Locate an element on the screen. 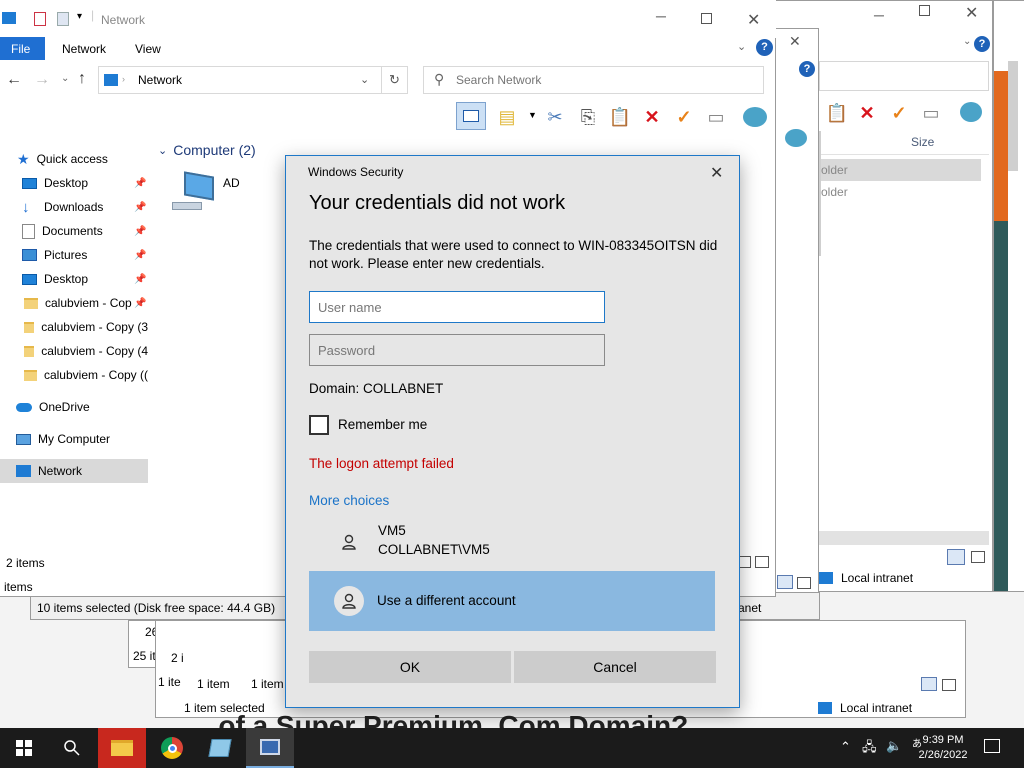 This screenshot has height=768, width=1024. up-arrow-icon: ↑ is located at coordinates (82, 79).